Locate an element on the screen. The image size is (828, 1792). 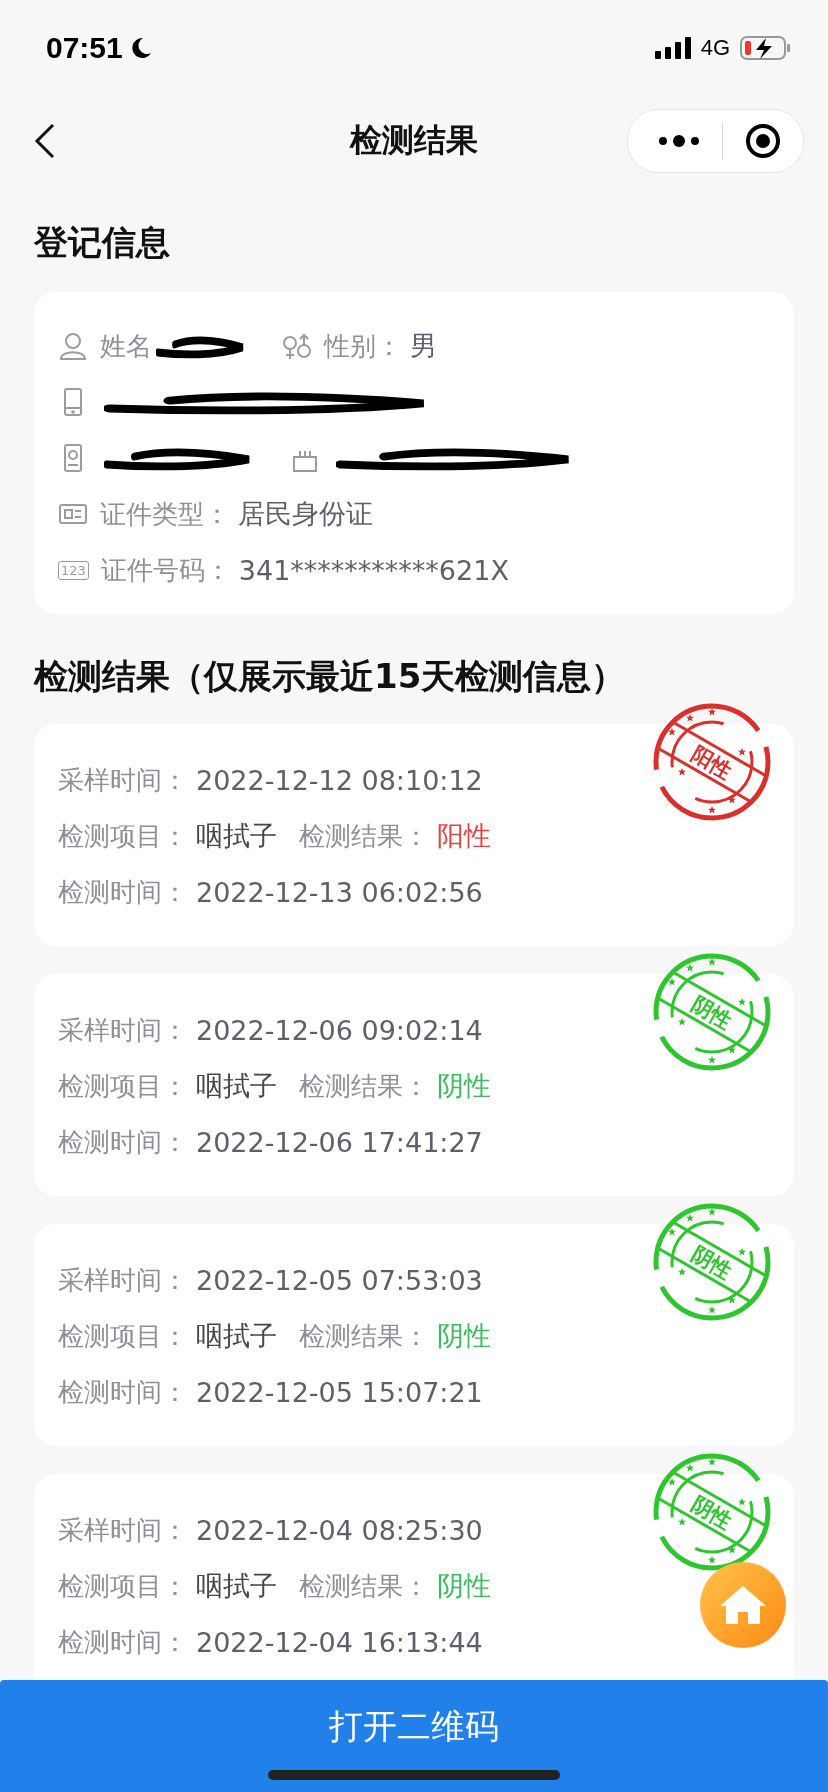
field-value: 2022-12-13 06:02:56 is located at coordinates (339, 892).